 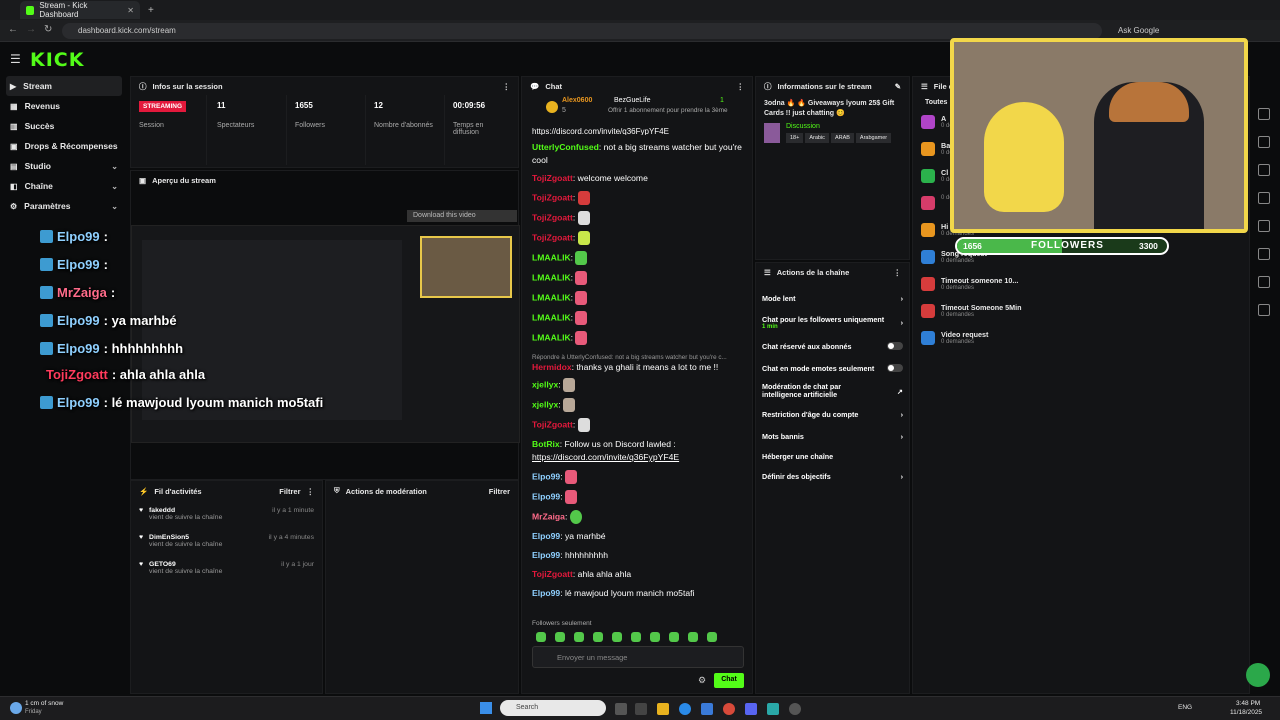 What do you see at coordinates (64, 166) in the screenshot?
I see `sidebar-item-studio: ▤ Studio ⌄` at bounding box center [64, 166].